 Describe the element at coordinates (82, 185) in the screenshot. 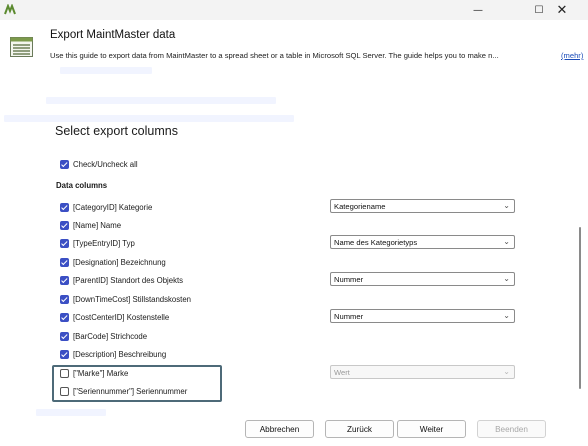

I see `data-columns-heading: Data columns` at that location.